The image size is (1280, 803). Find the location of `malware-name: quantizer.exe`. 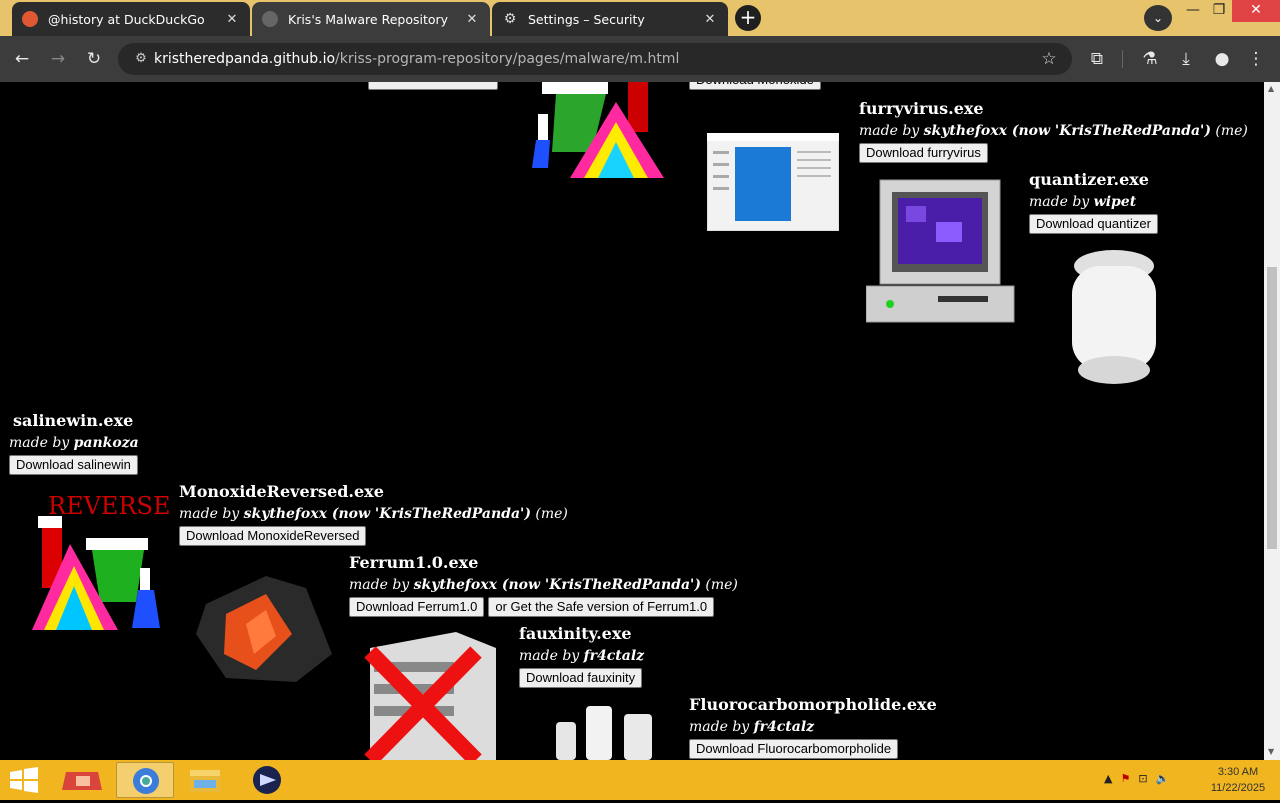

malware-name: quantizer.exe is located at coordinates (1089, 179).